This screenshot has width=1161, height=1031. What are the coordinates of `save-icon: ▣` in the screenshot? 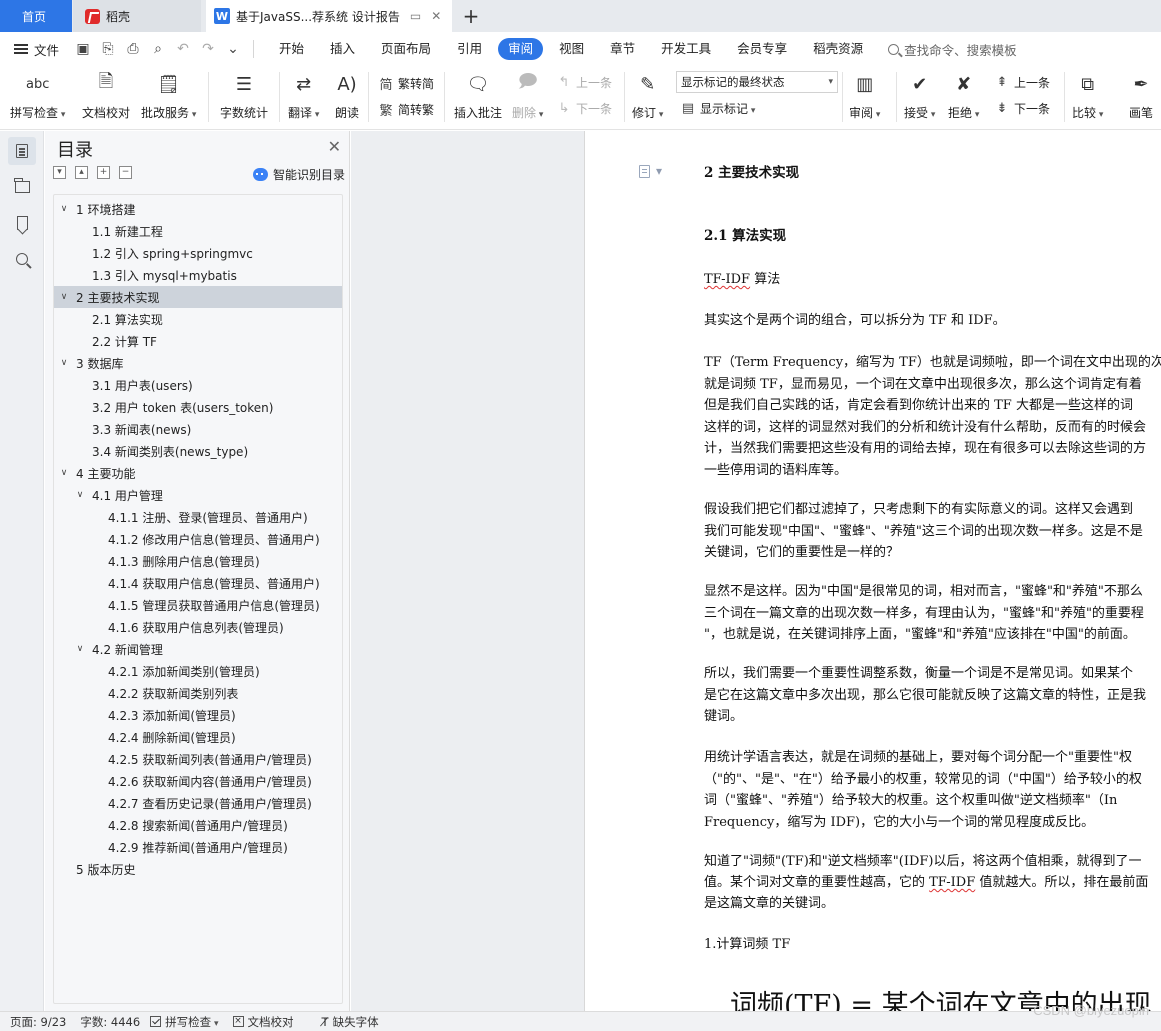 It's located at (83, 49).